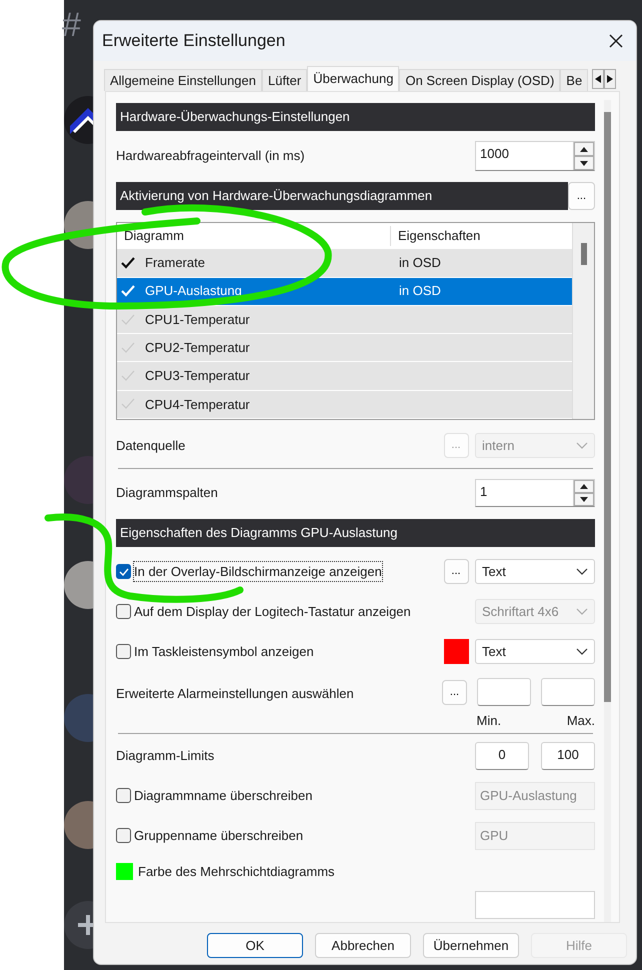  I want to click on section-header: Hardware-Überwachungs-Einstellungen, so click(355, 117).